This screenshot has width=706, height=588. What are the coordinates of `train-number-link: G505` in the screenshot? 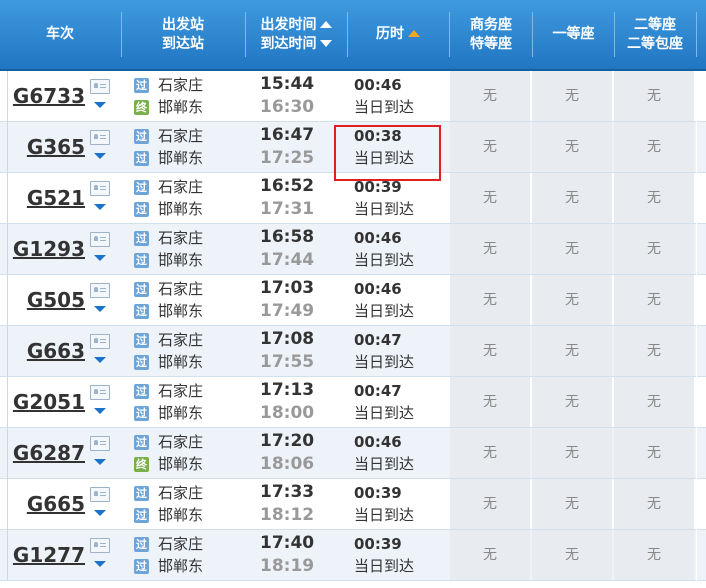 It's located at (47, 300).